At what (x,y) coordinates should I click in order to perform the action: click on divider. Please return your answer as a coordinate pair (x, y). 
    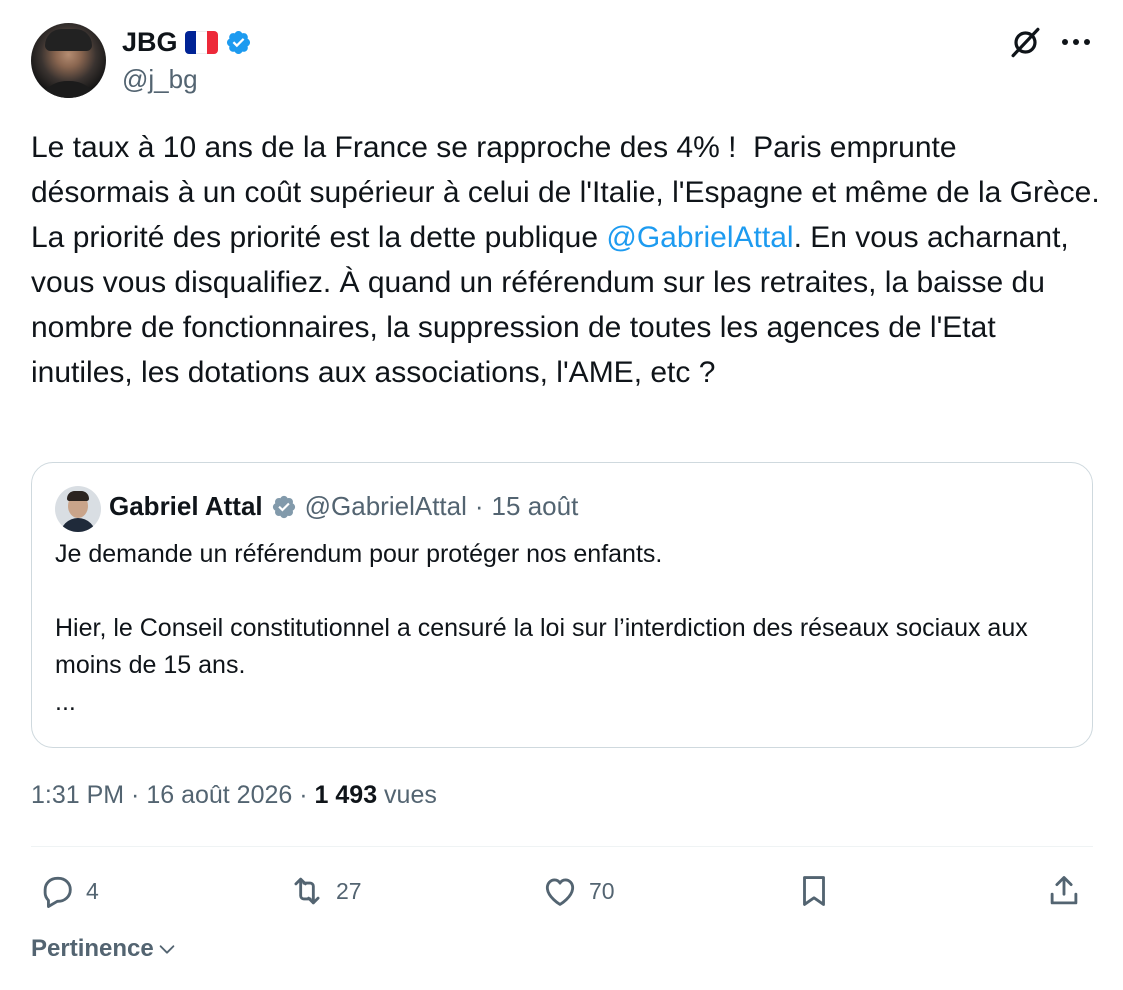
    Looking at the image, I should click on (562, 846).